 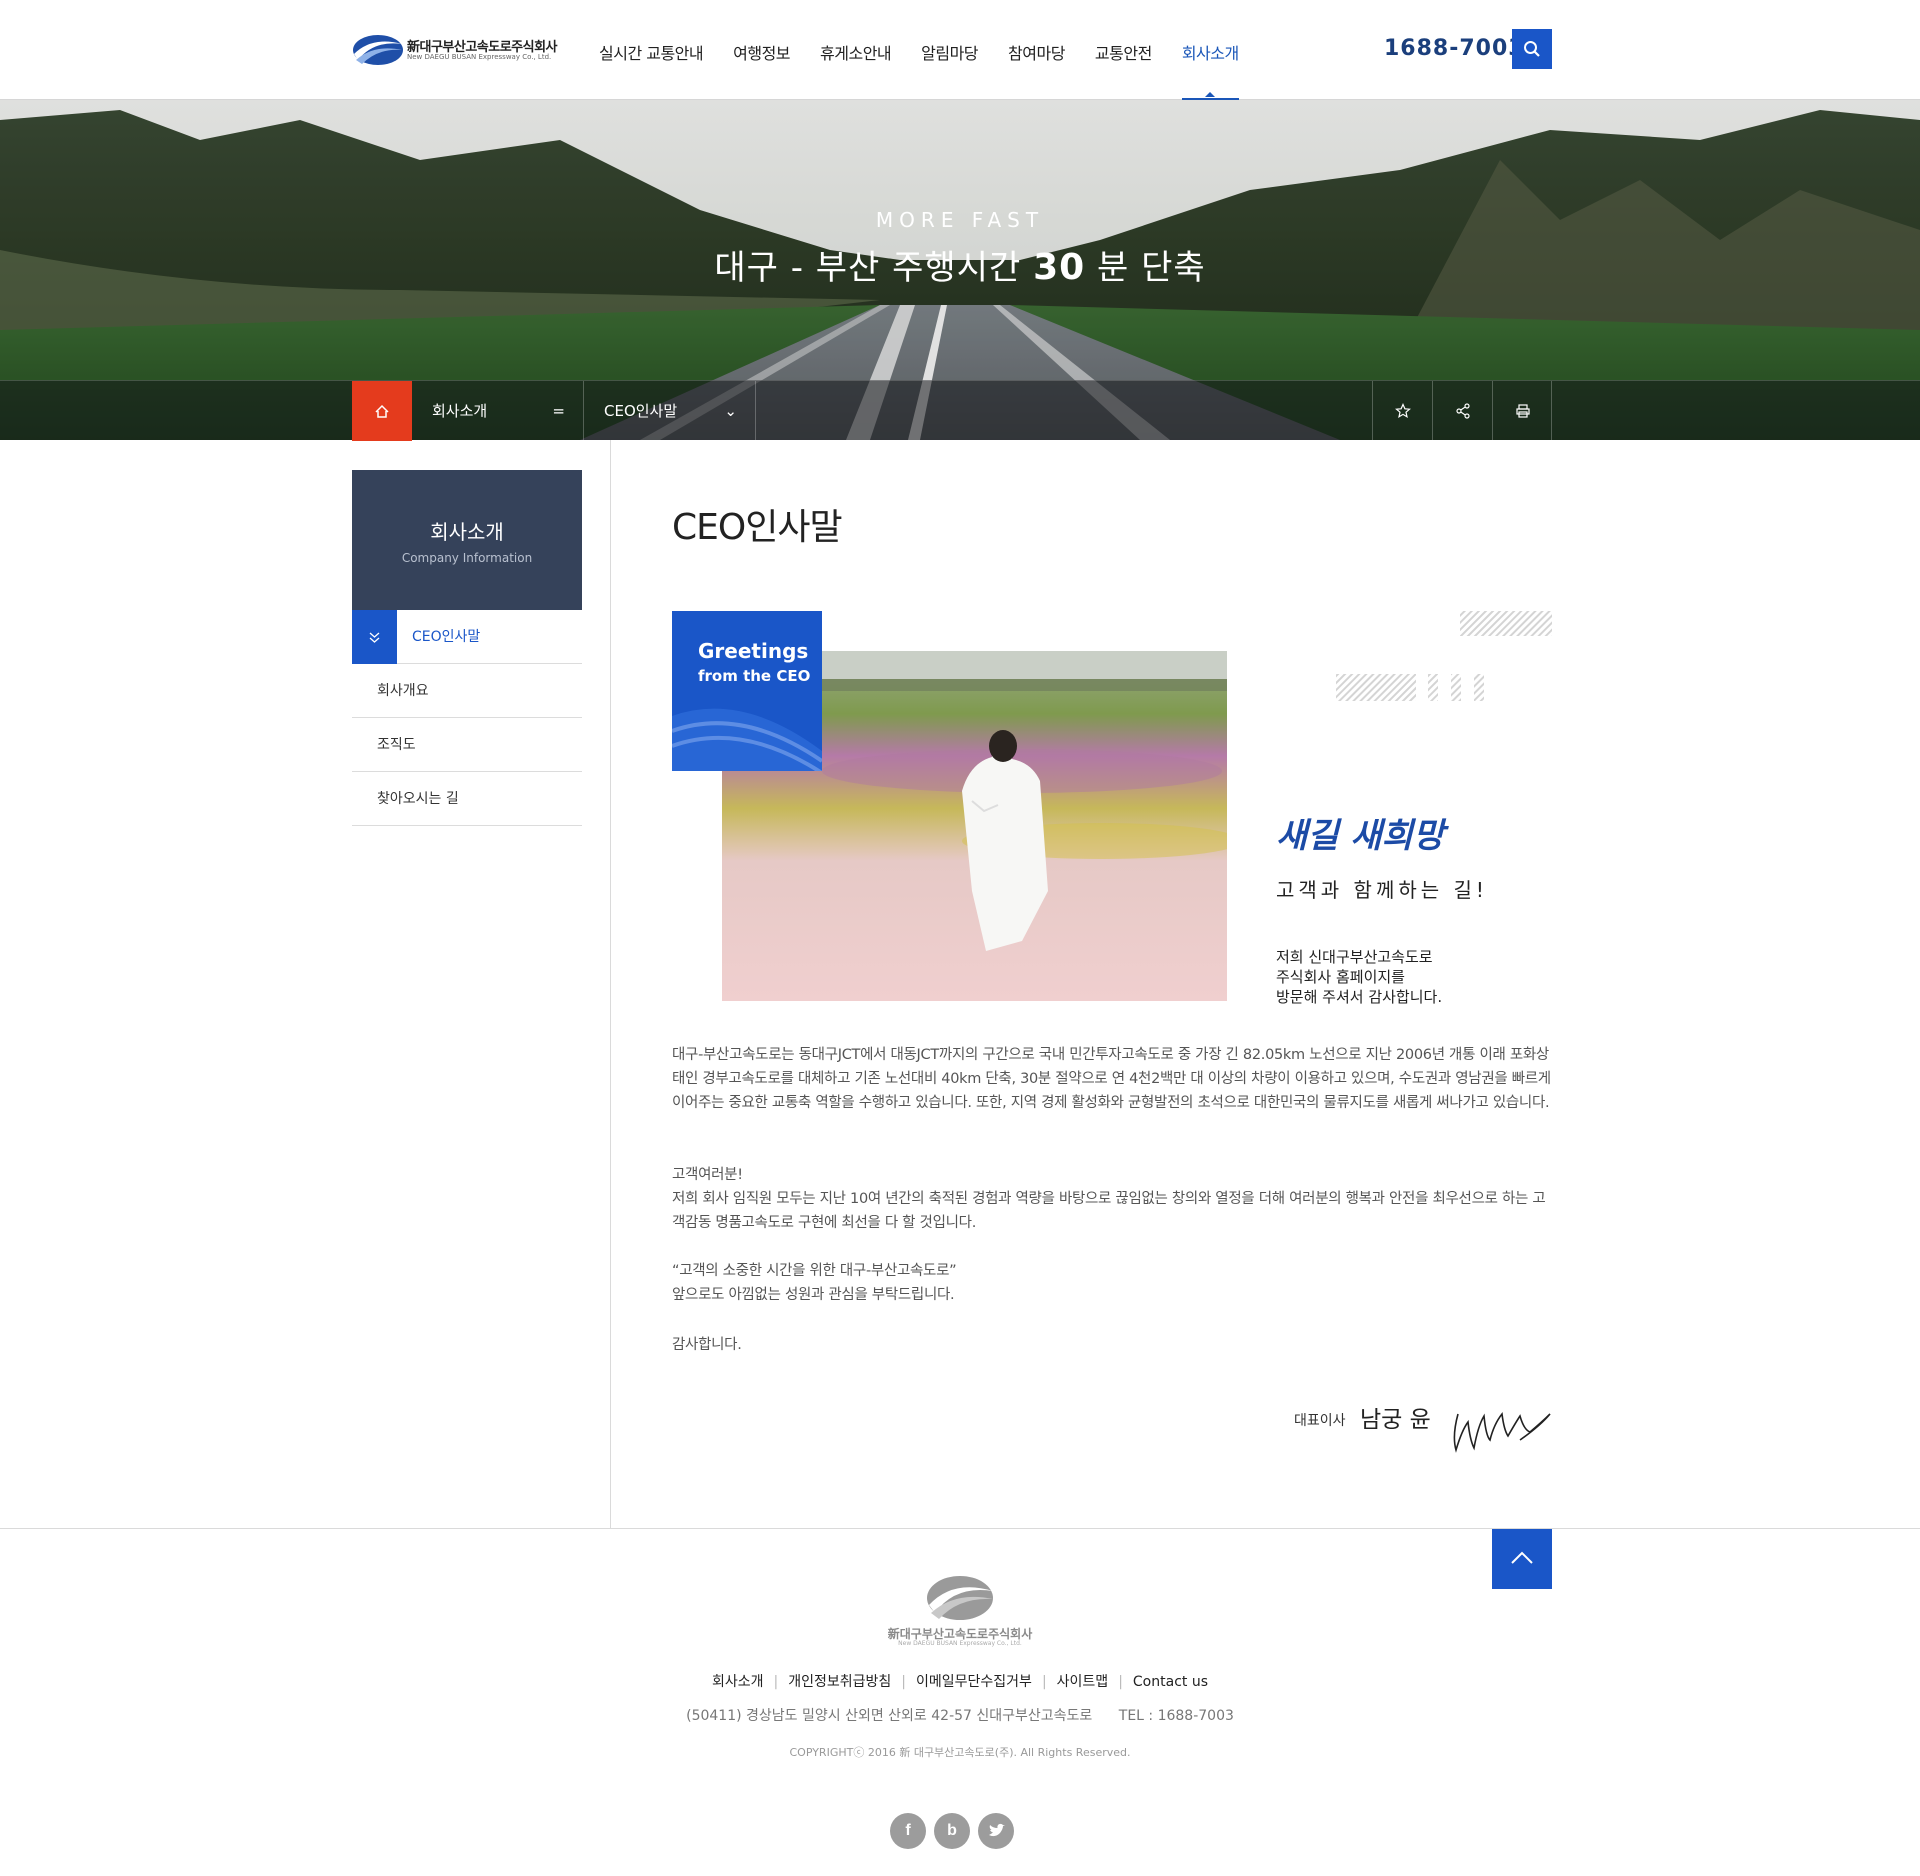 I want to click on greeting-request: 앞으로도 아낌없는 성원과 관심을 부탁드립니다., so click(x=813, y=1295).